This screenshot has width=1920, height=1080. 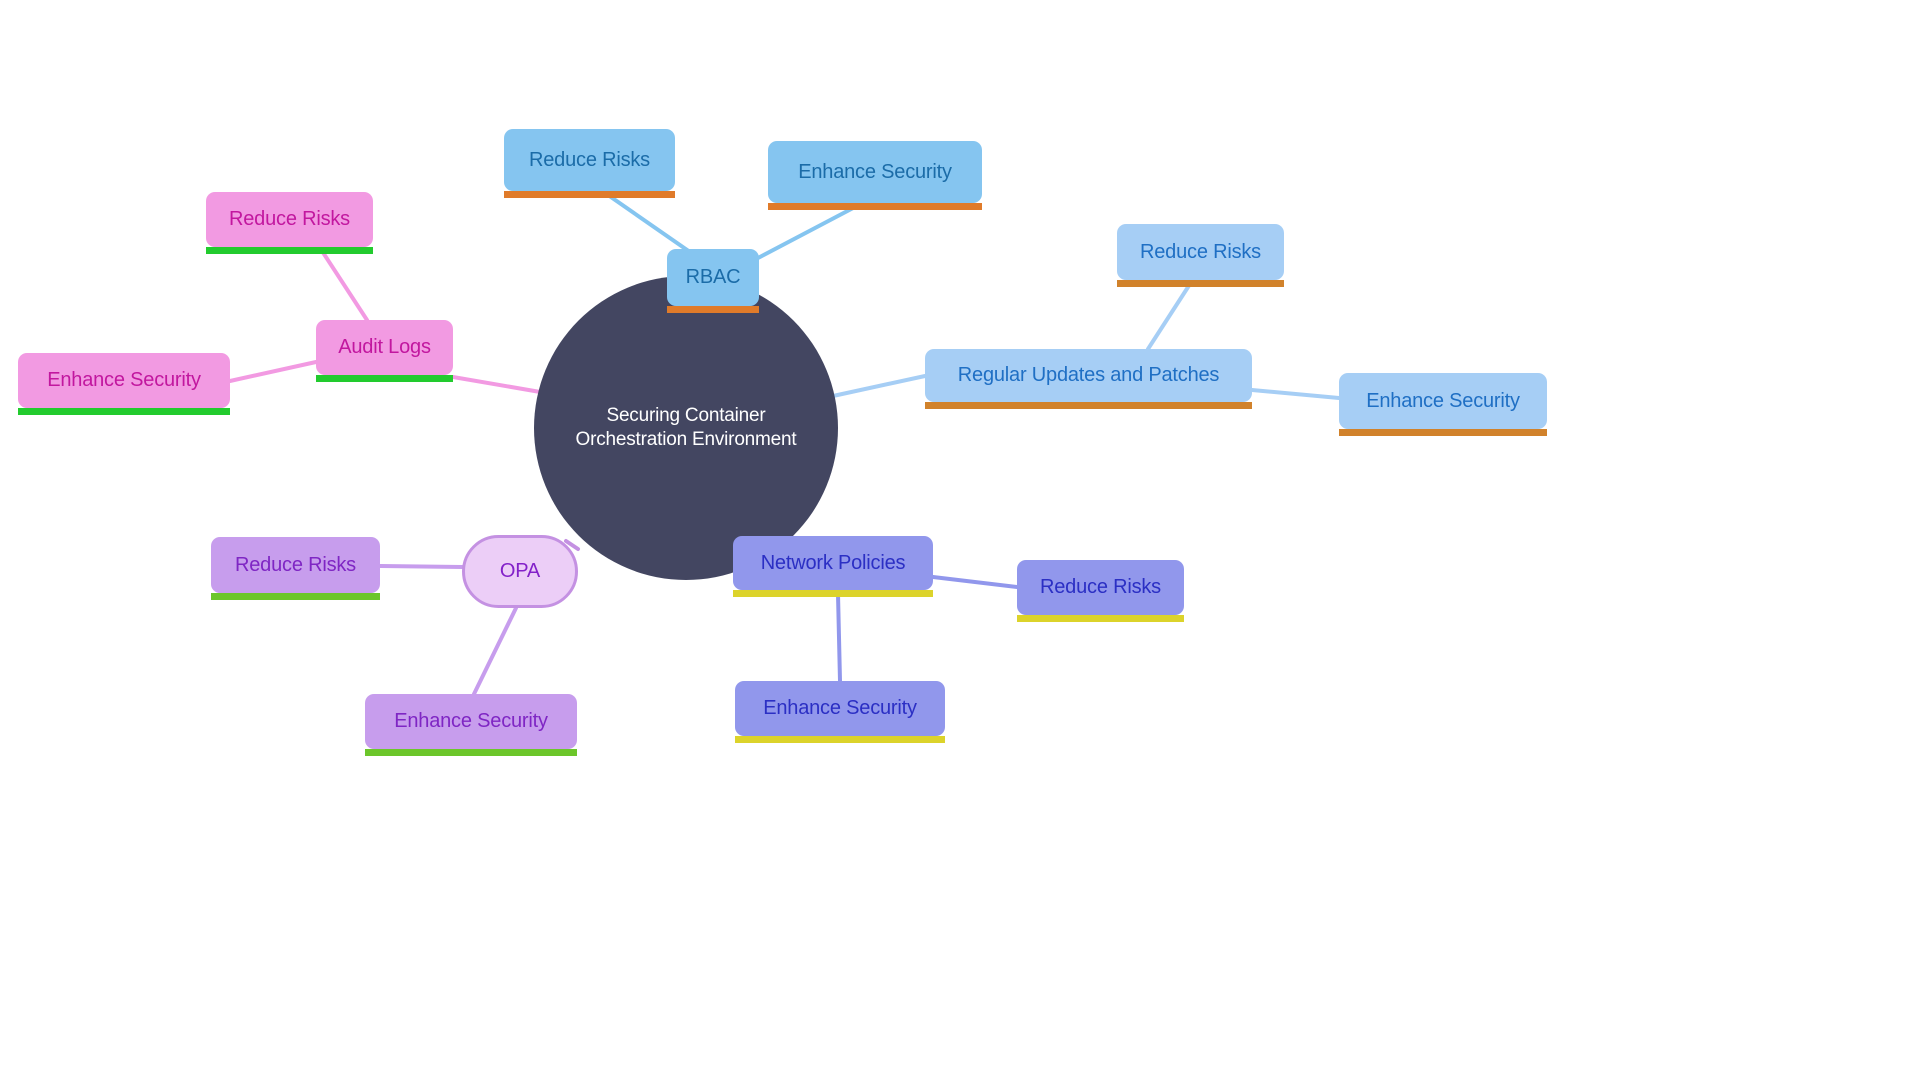 I want to click on edge-rbac-to-rbac-enhance-security, so click(x=806, y=232).